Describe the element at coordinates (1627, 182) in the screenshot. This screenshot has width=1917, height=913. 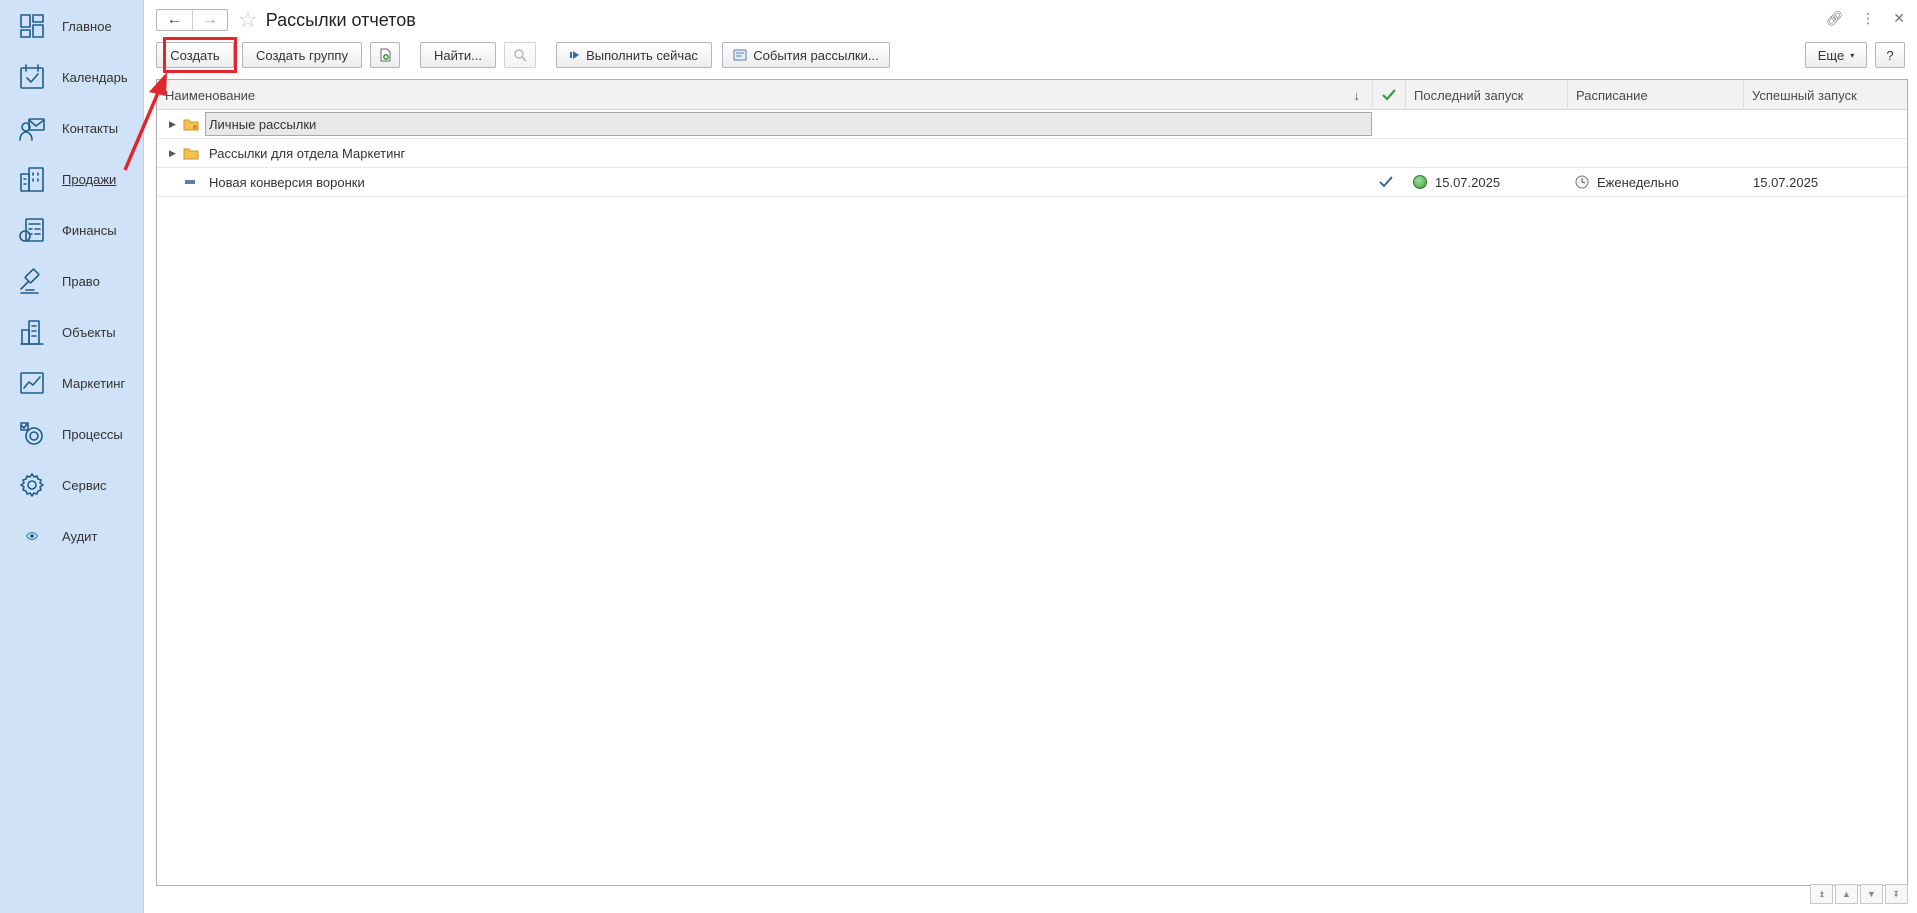
I see `schedule-cell: Еженедельно` at that location.